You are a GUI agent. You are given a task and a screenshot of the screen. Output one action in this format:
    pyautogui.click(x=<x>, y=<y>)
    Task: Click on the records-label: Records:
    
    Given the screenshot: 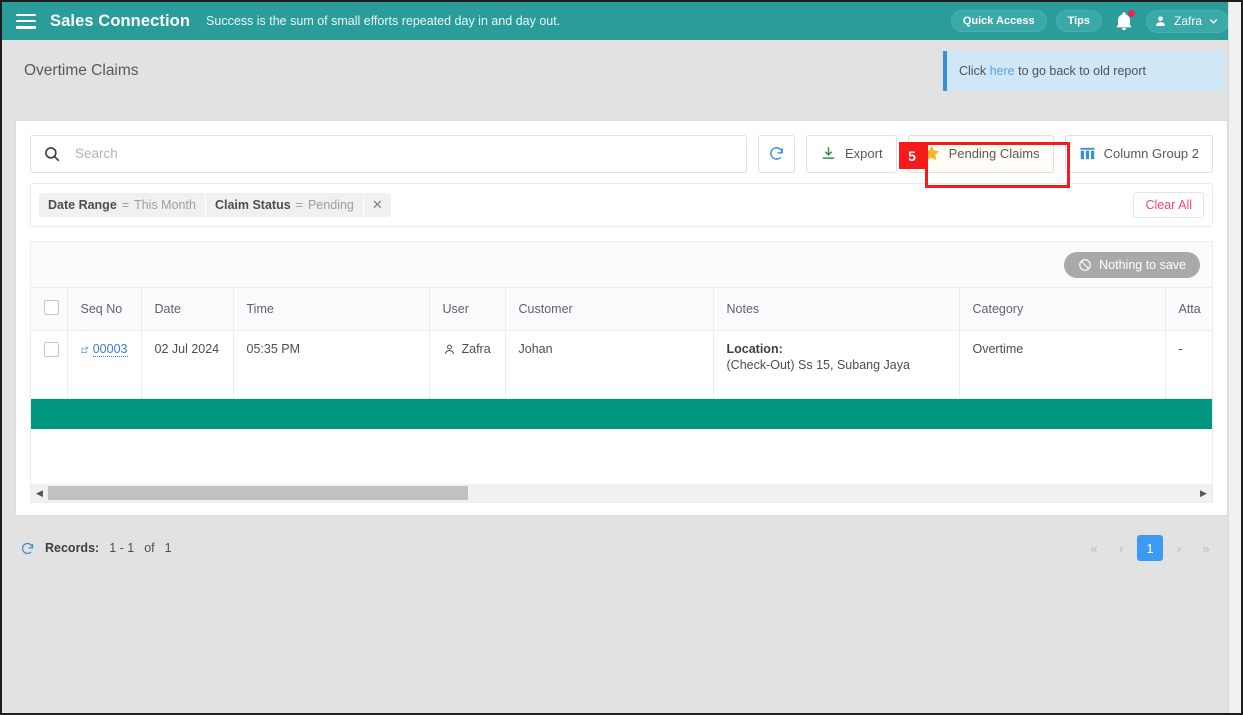 What is the action you would take?
    pyautogui.click(x=72, y=548)
    